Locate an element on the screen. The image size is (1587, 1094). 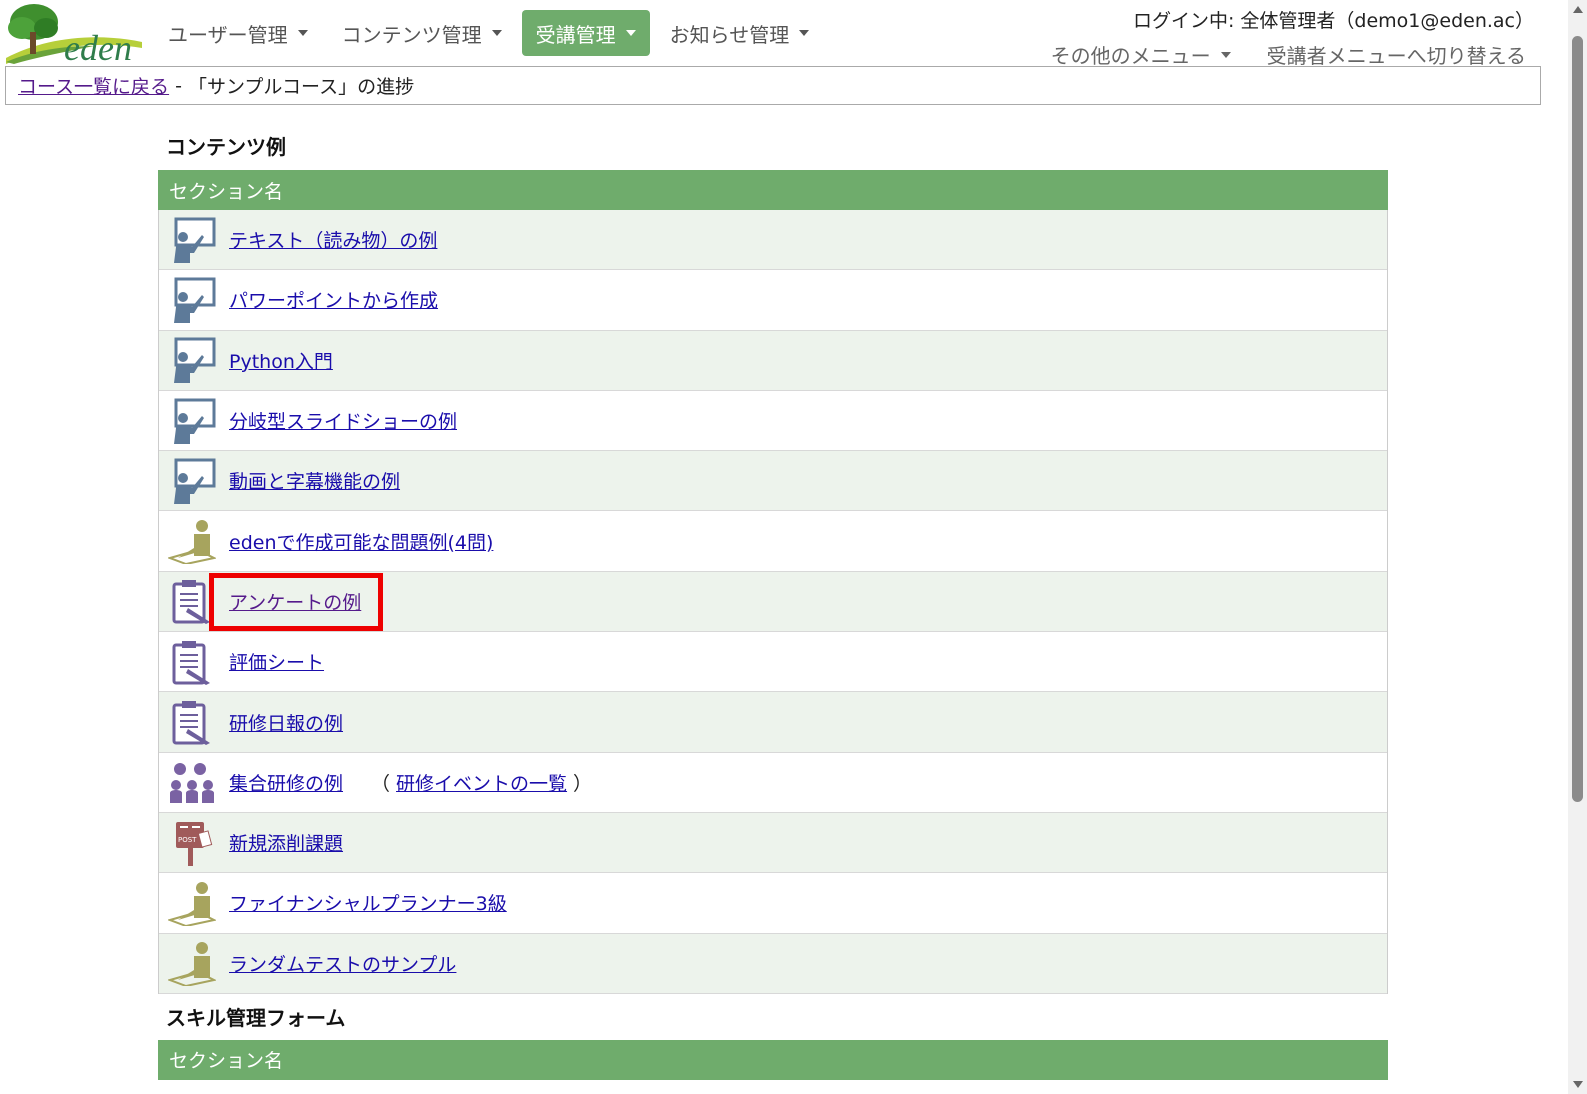
scroll-down-arrow-icon is located at coordinates (1578, 1084).